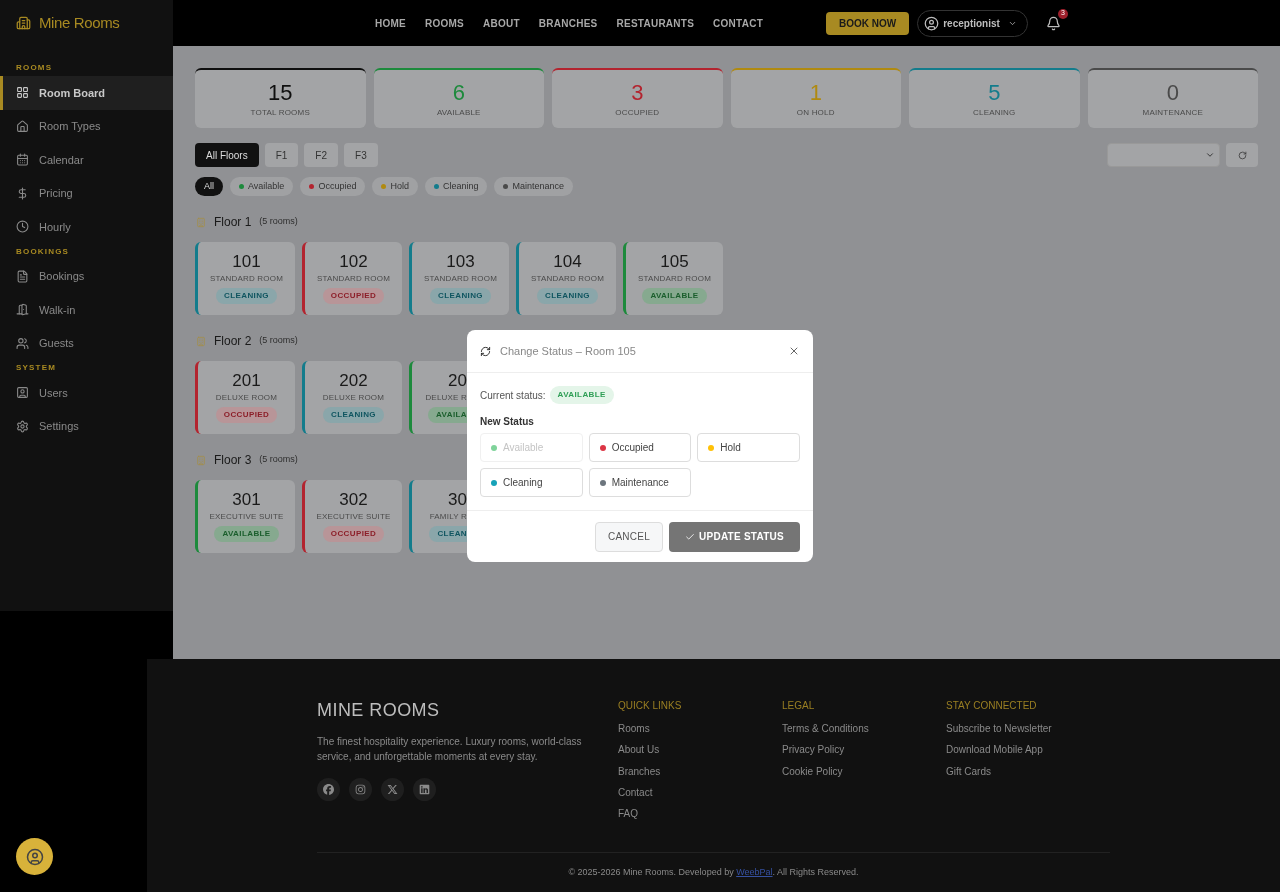 The width and height of the screenshot is (1280, 892). What do you see at coordinates (22, 193) in the screenshot?
I see `dollar-icon` at bounding box center [22, 193].